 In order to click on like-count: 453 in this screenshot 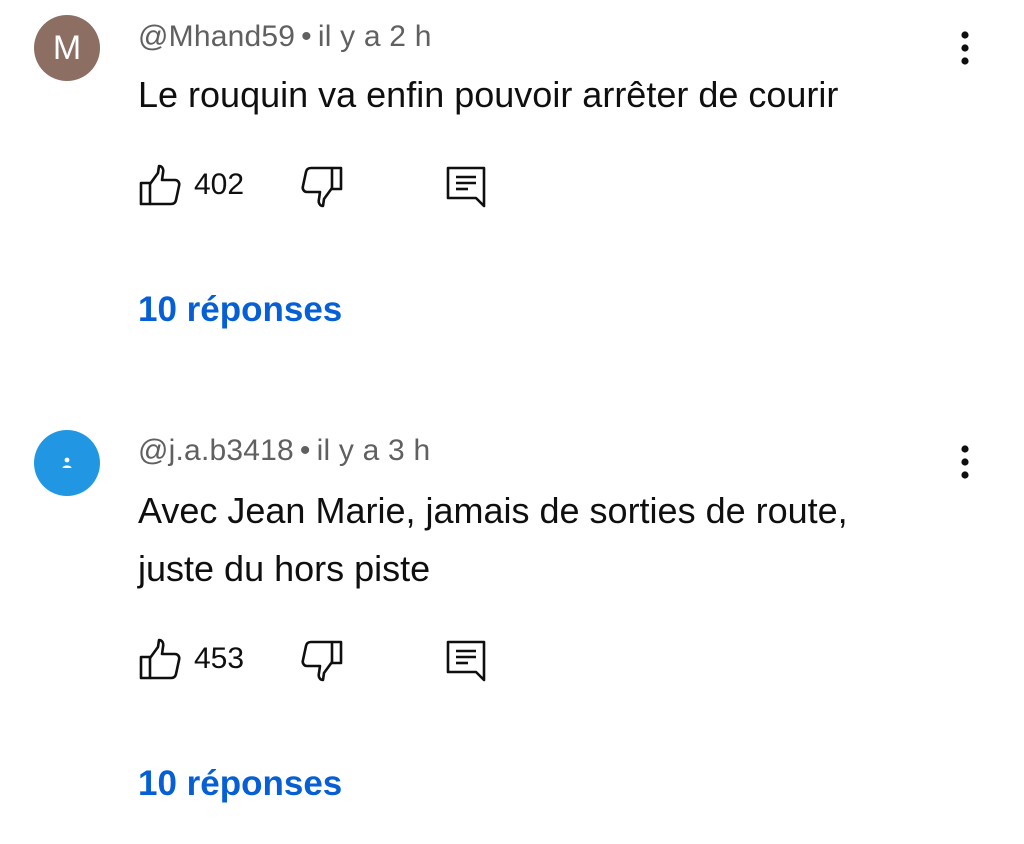, I will do `click(219, 658)`.